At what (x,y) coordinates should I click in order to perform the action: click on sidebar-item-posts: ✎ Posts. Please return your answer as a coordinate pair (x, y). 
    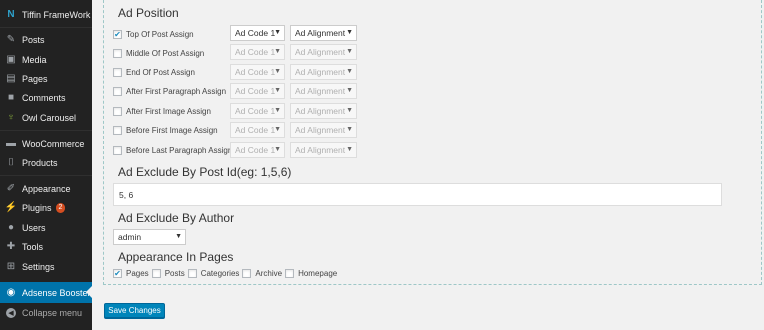
    Looking at the image, I should click on (46, 39).